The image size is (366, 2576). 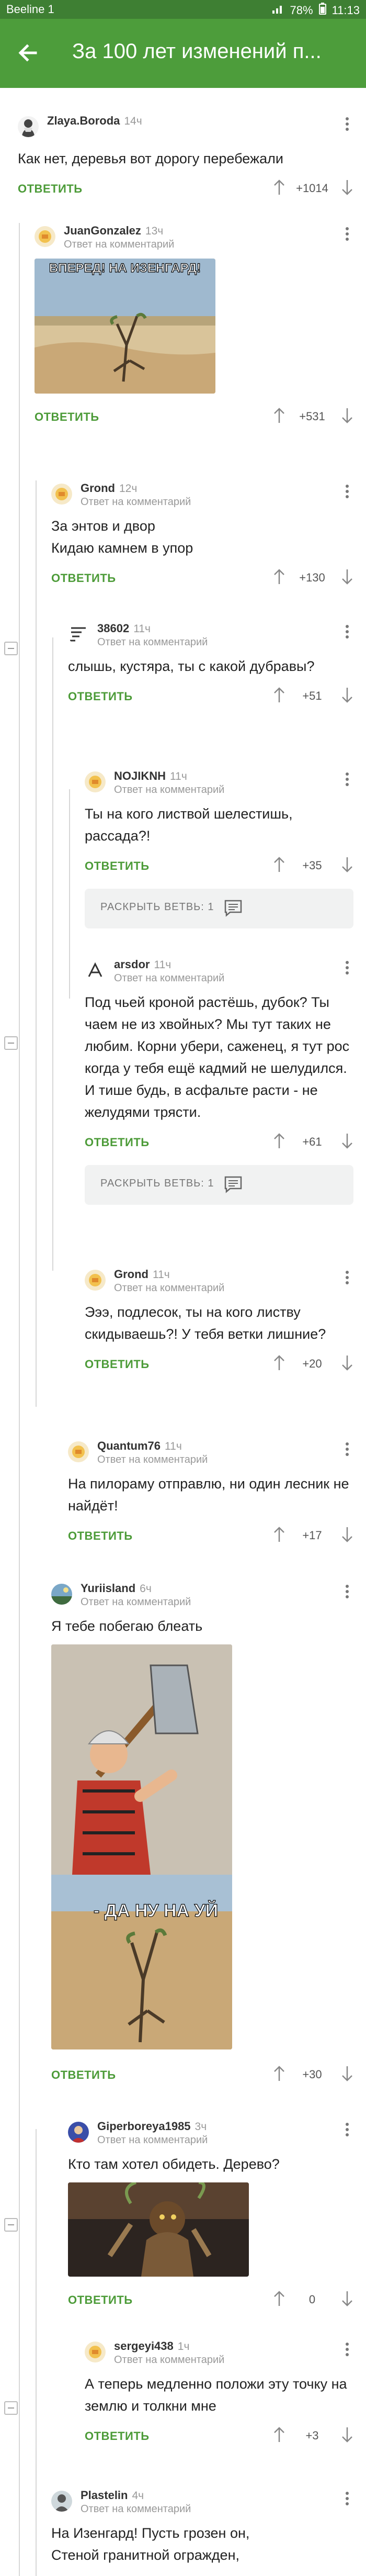 What do you see at coordinates (312, 695) in the screenshot?
I see `comment-rating: +51` at bounding box center [312, 695].